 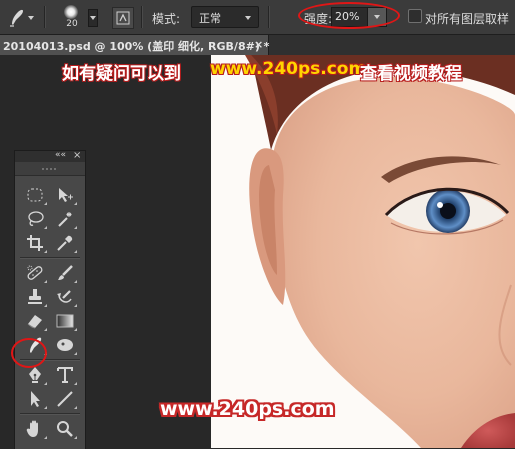 What do you see at coordinates (65, 273) in the screenshot?
I see `brush-icon` at bounding box center [65, 273].